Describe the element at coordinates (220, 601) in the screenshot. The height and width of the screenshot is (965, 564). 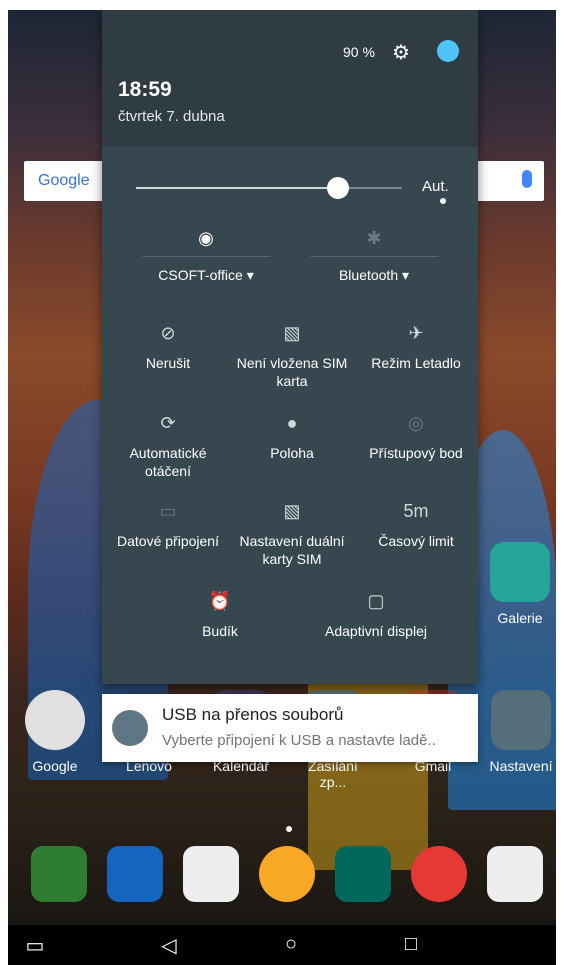
I see `alarm-icon: ⏰` at that location.